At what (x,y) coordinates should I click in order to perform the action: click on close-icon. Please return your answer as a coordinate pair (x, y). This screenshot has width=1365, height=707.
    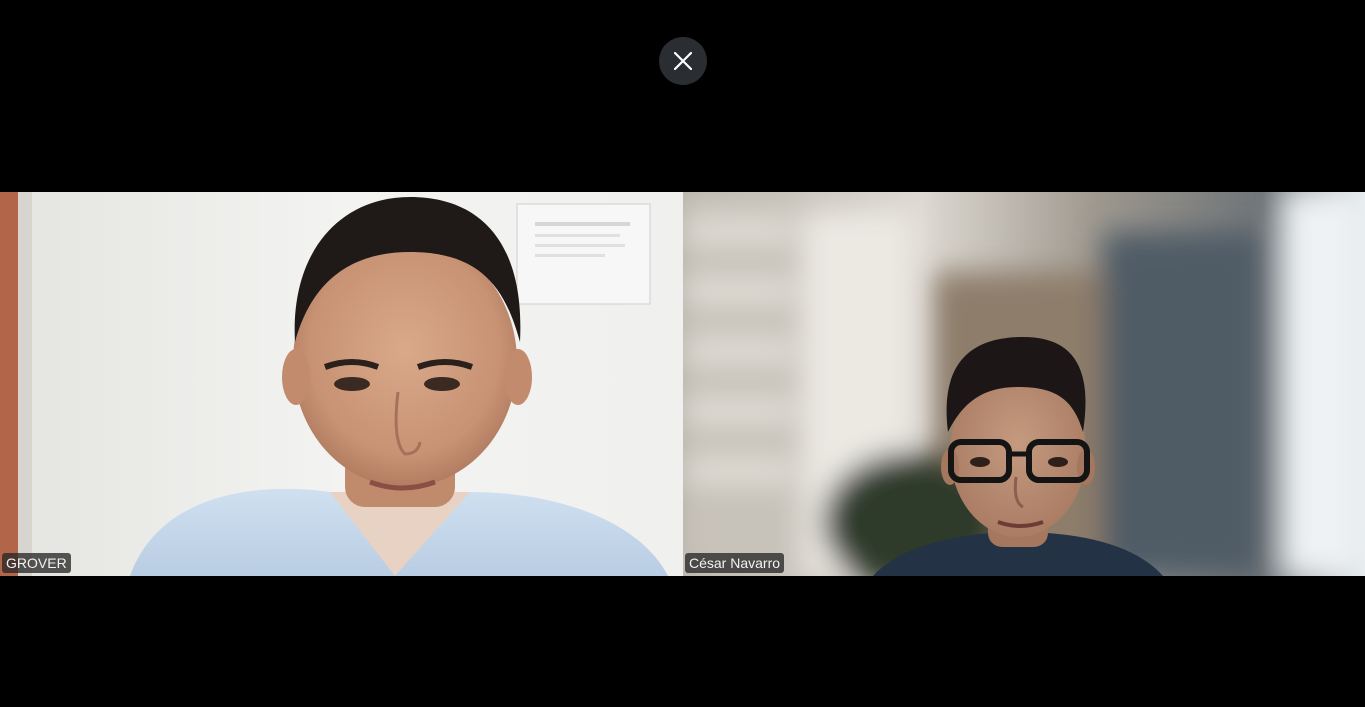
    Looking at the image, I should click on (683, 61).